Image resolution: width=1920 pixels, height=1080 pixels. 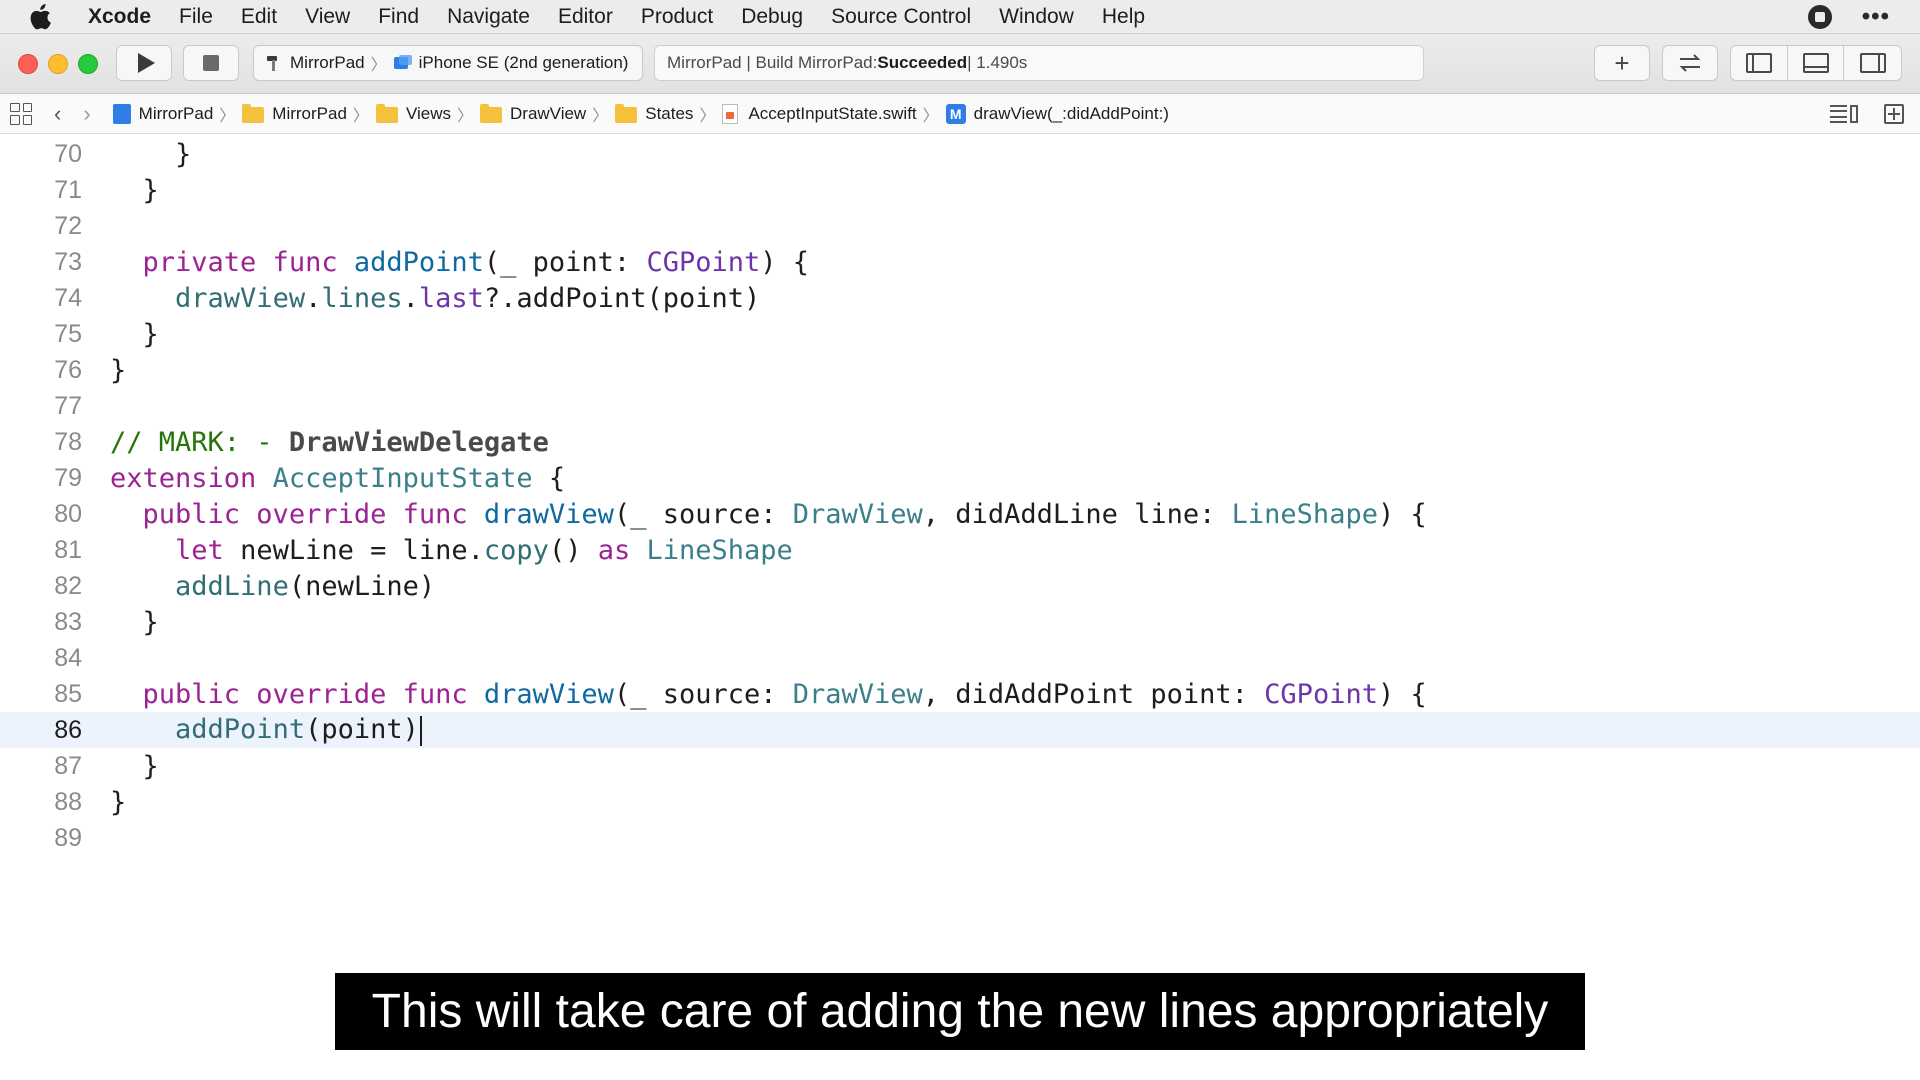 I want to click on plus-icon: +, so click(x=1622, y=62).